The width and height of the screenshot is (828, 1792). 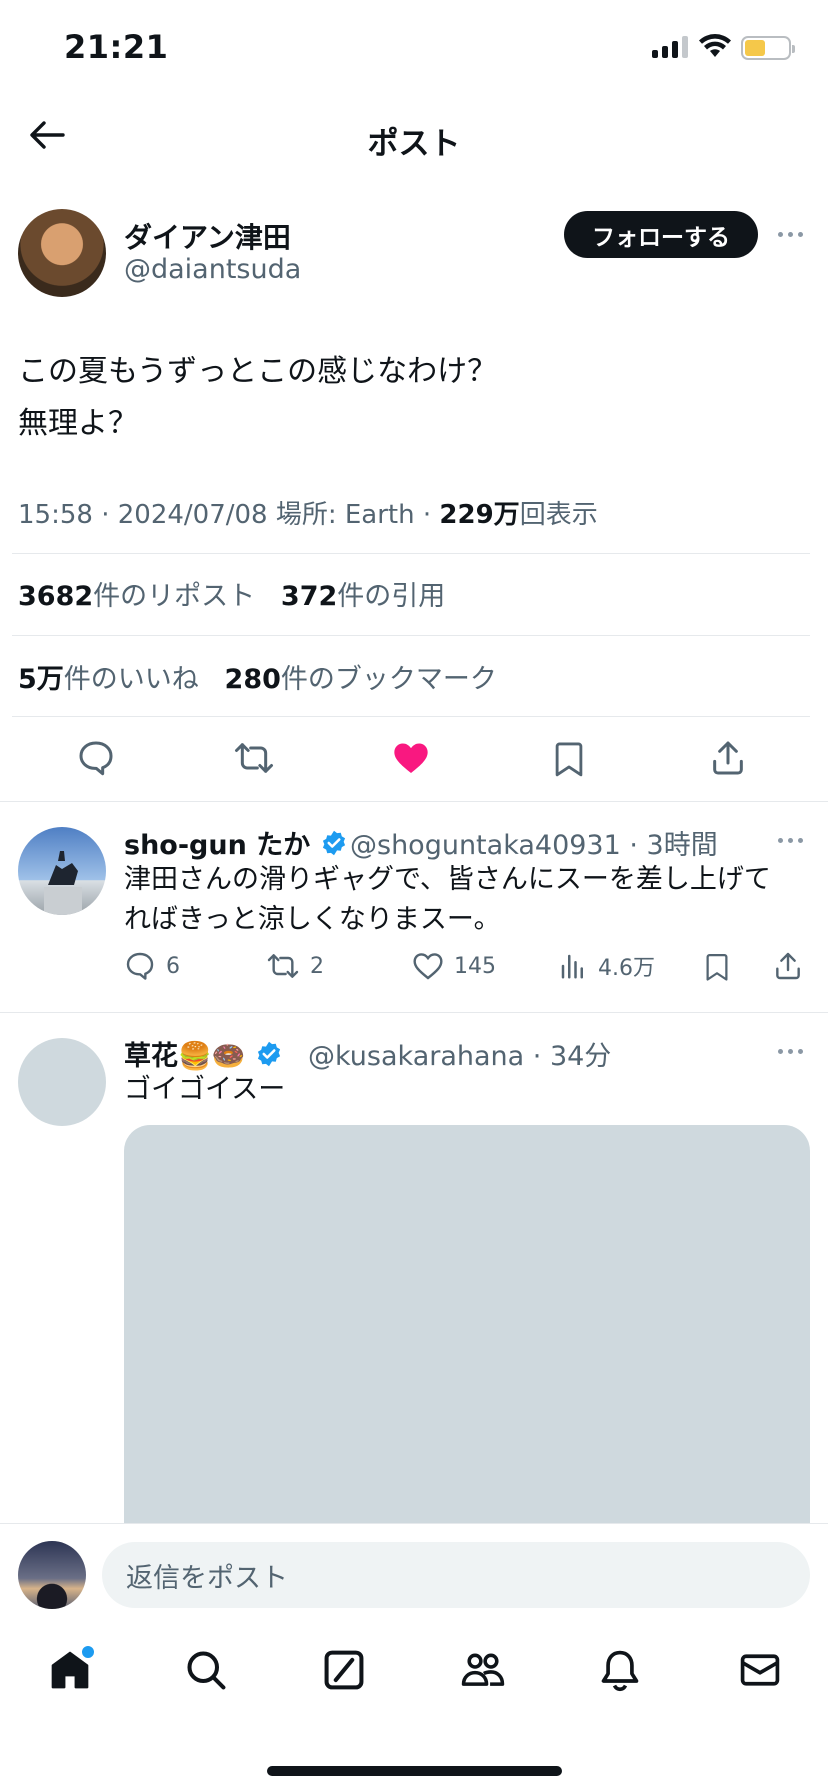 I want to click on heart-icon, so click(x=428, y=966).